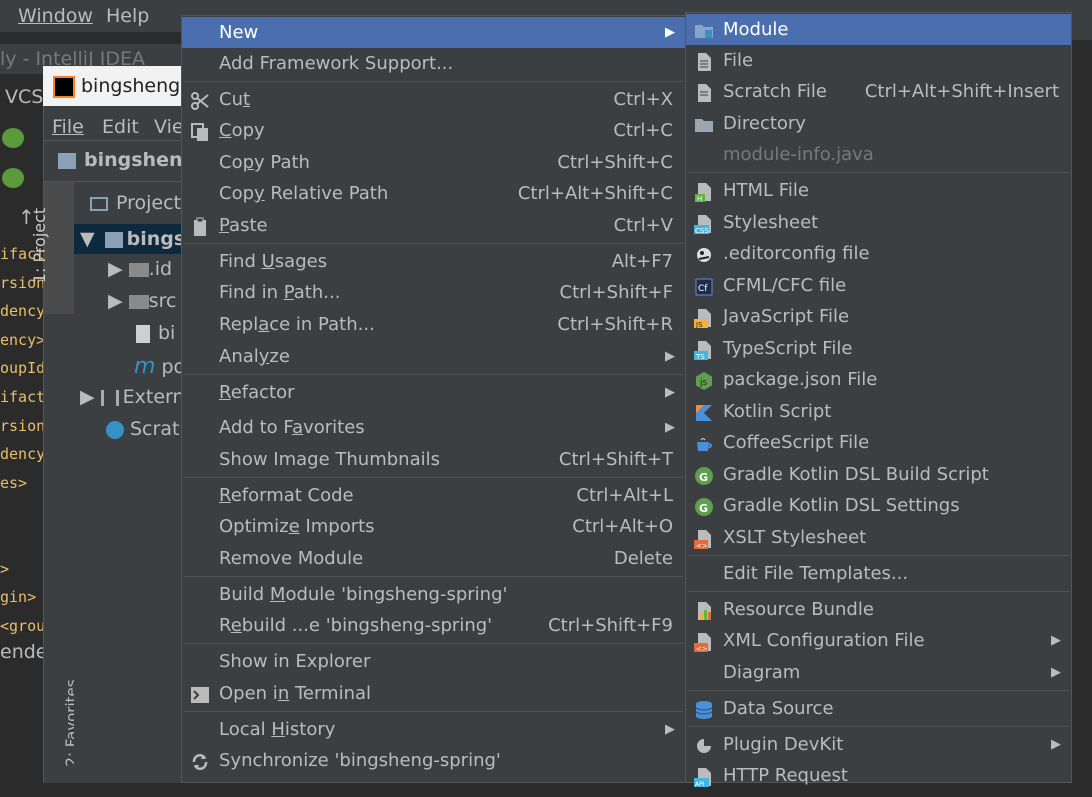  Describe the element at coordinates (878, 775) in the screenshot. I see `new-submenu-item-http-request: API HTTP Request` at that location.